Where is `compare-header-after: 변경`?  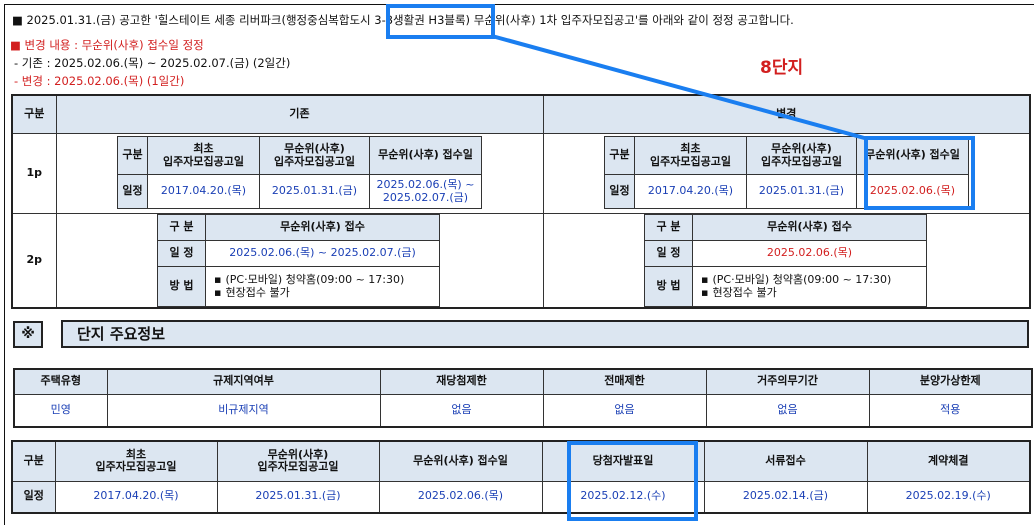 compare-header-after: 변경 is located at coordinates (786, 114).